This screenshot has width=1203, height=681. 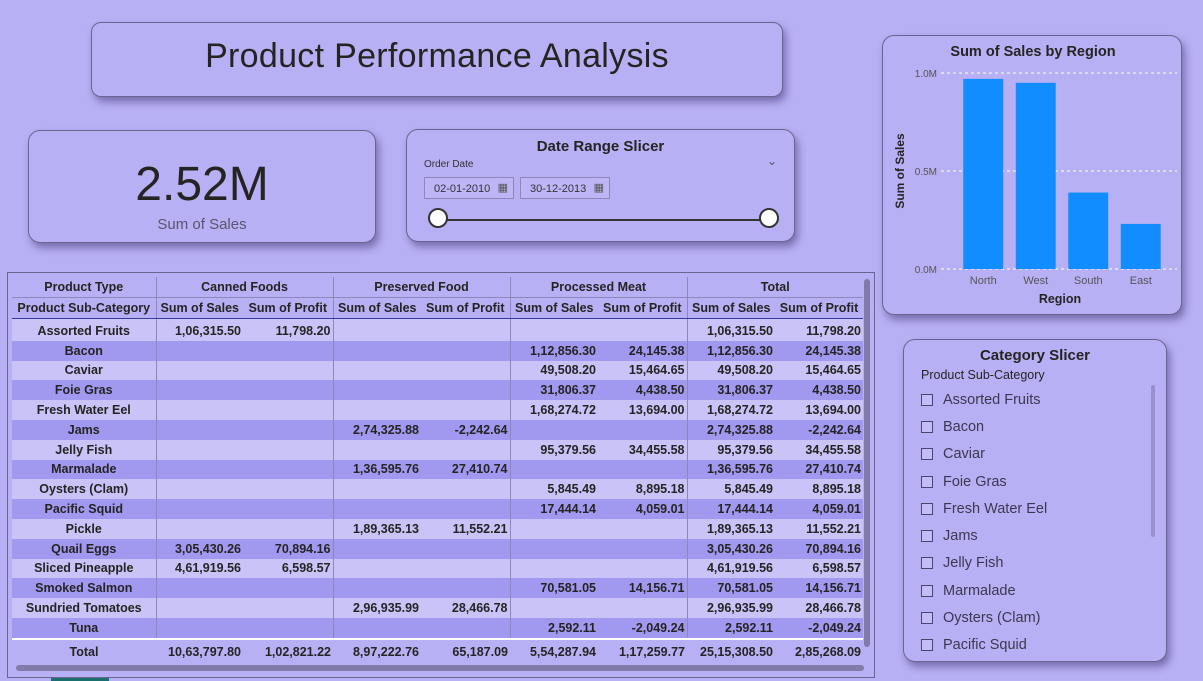 I want to click on table-horizontal-scrollbar, so click(x=440, y=668).